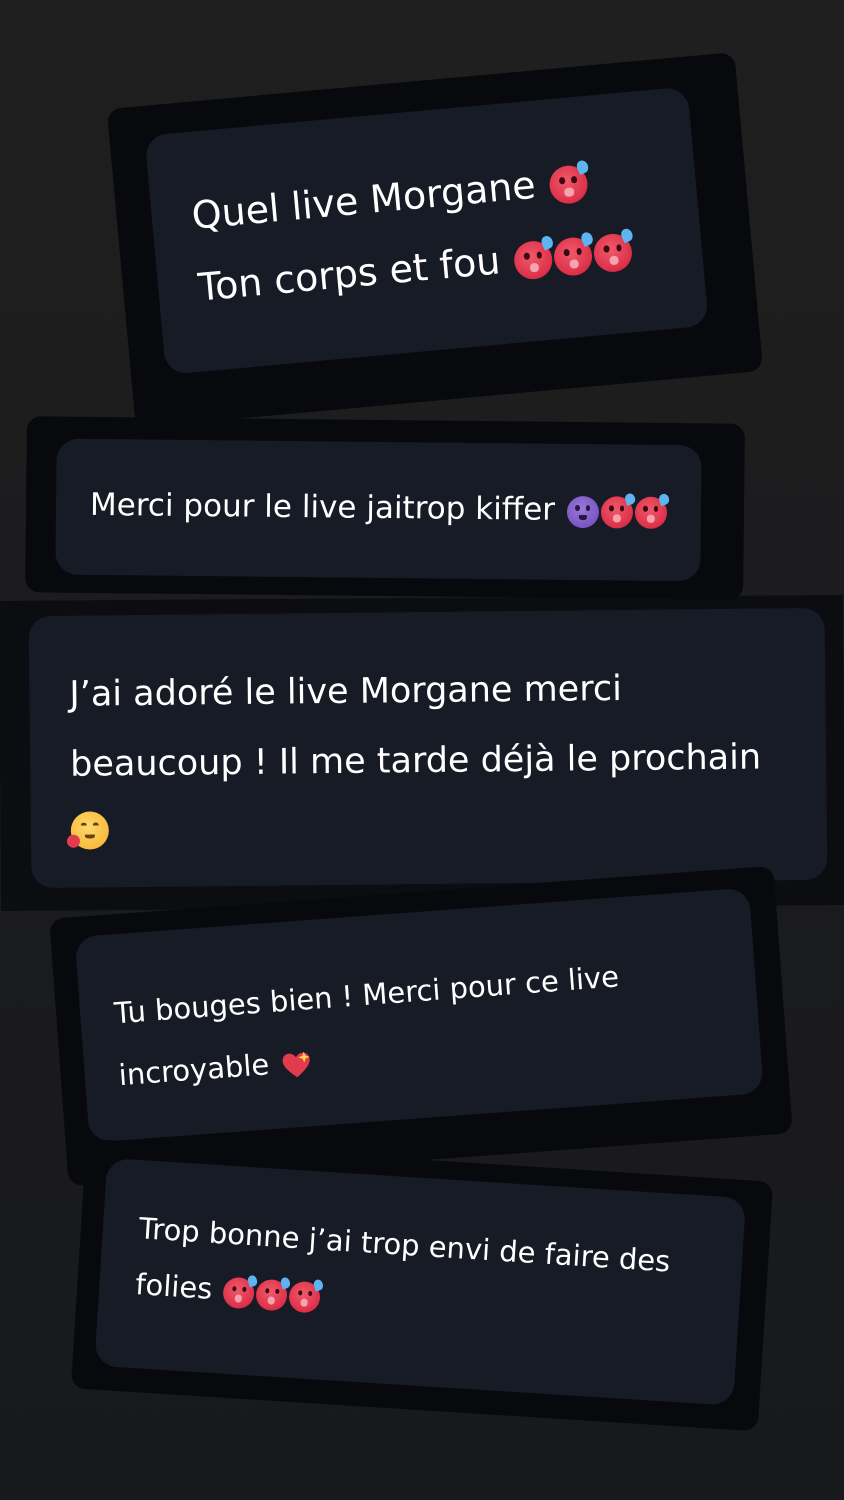 Image resolution: width=844 pixels, height=1500 pixels. Describe the element at coordinates (582, 511) in the screenshot. I see `smiling-devil-emoji` at that location.